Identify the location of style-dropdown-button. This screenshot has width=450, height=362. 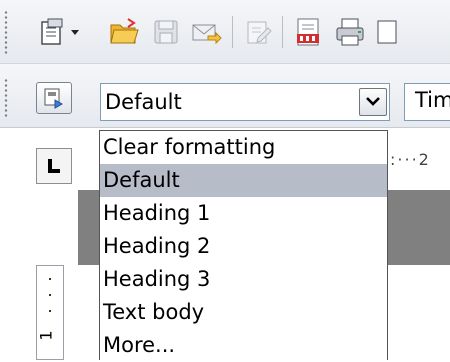
(373, 102).